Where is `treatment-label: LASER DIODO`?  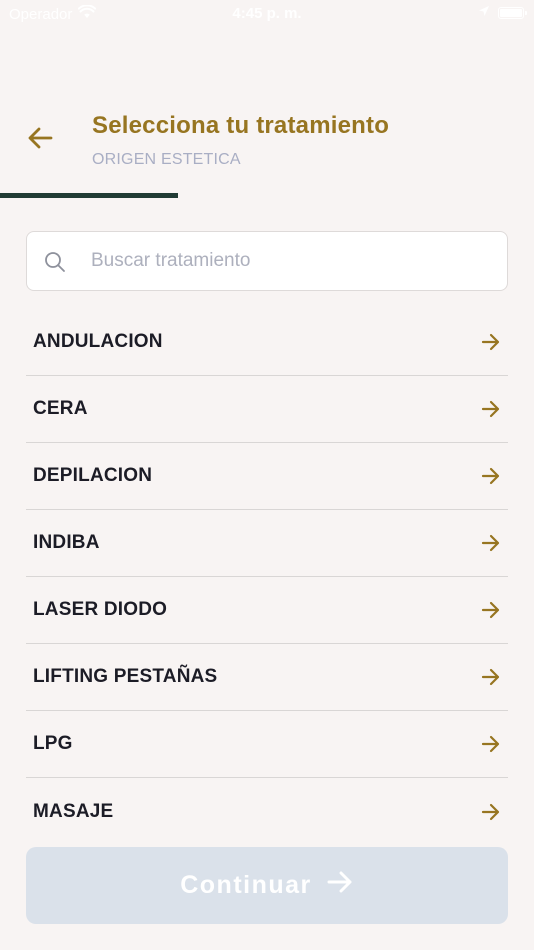
treatment-label: LASER DIODO is located at coordinates (100, 609).